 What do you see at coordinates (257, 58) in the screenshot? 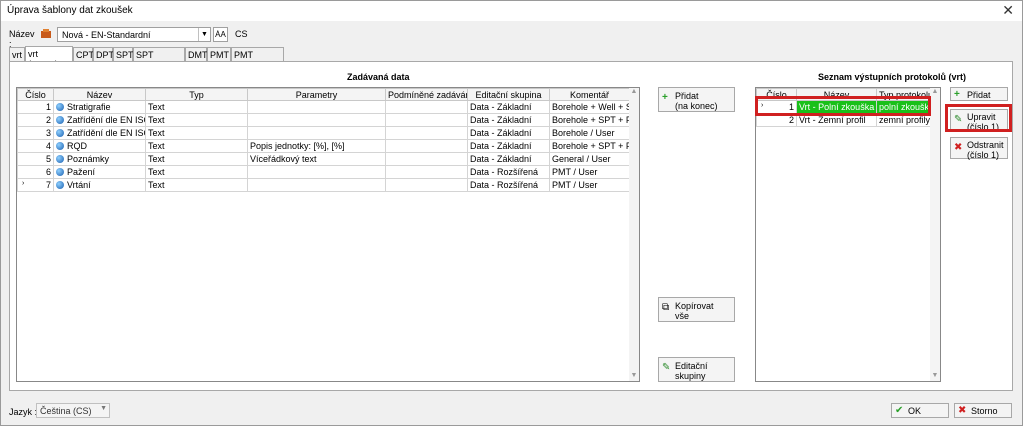
I see `tab-pmt-vrstva: PMT (vrstva)` at bounding box center [257, 58].